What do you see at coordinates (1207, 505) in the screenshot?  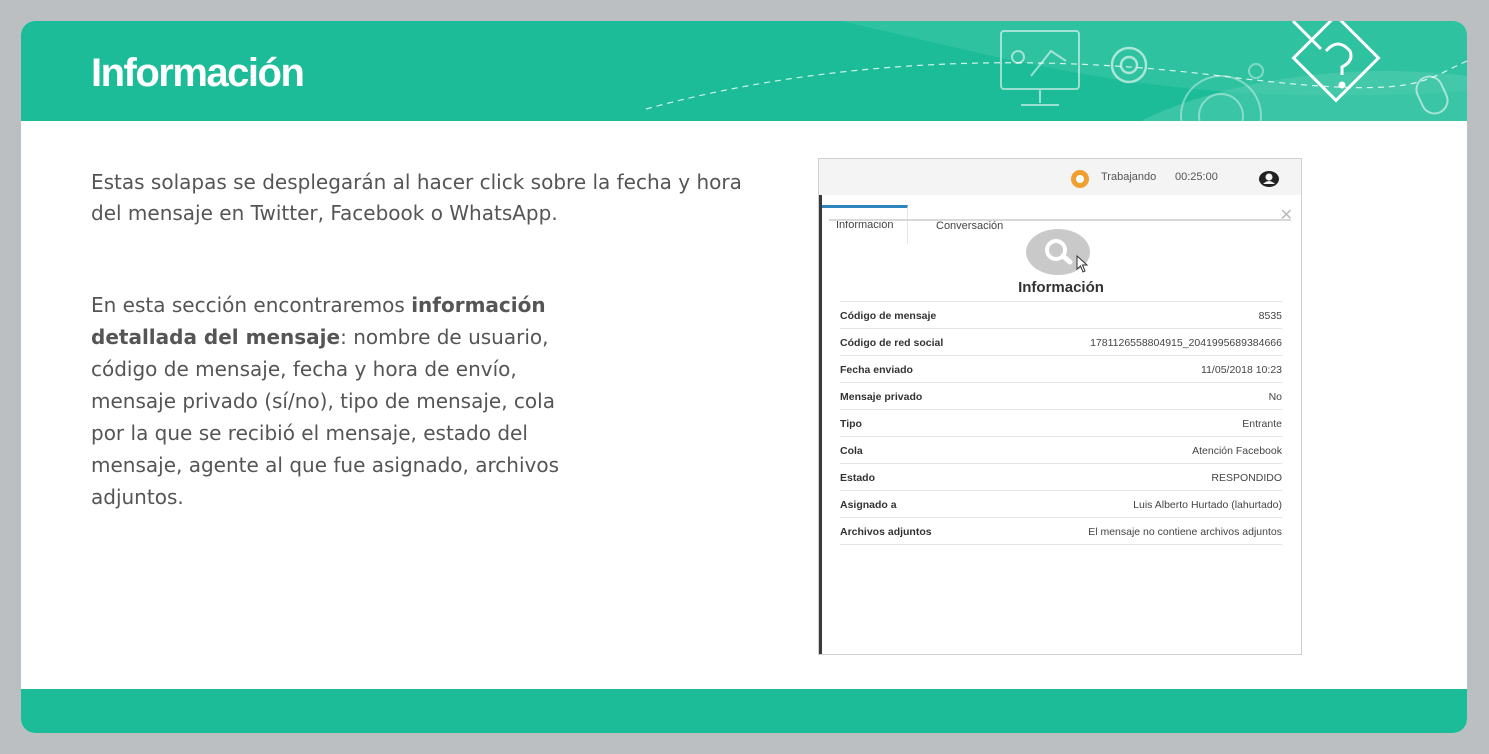 I see `row-value: Luis Alberto Hurtado (lahurtado)` at bounding box center [1207, 505].